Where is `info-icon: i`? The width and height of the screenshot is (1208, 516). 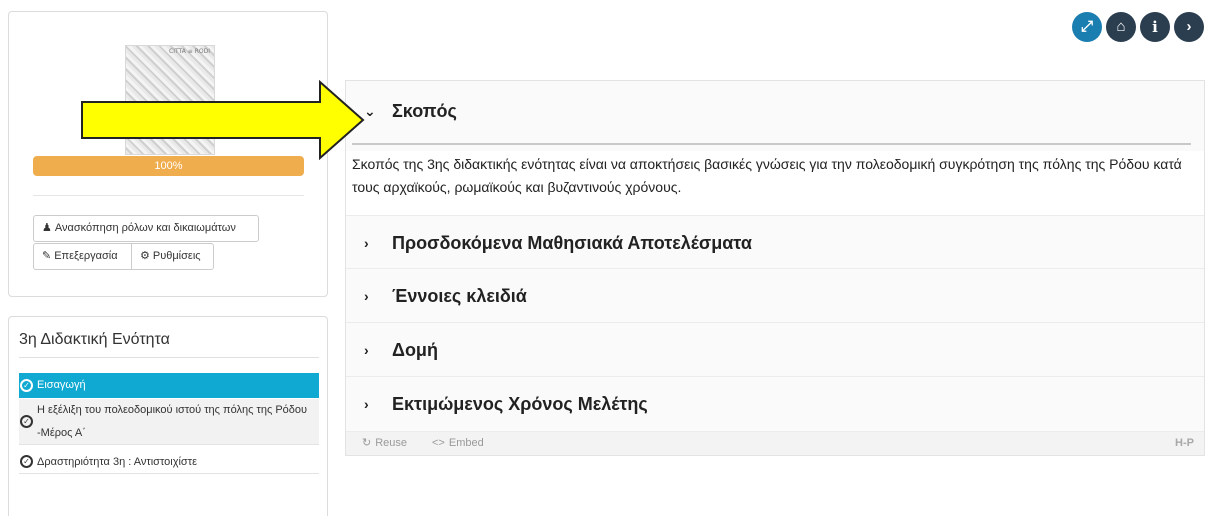
info-icon: i is located at coordinates (1155, 27).